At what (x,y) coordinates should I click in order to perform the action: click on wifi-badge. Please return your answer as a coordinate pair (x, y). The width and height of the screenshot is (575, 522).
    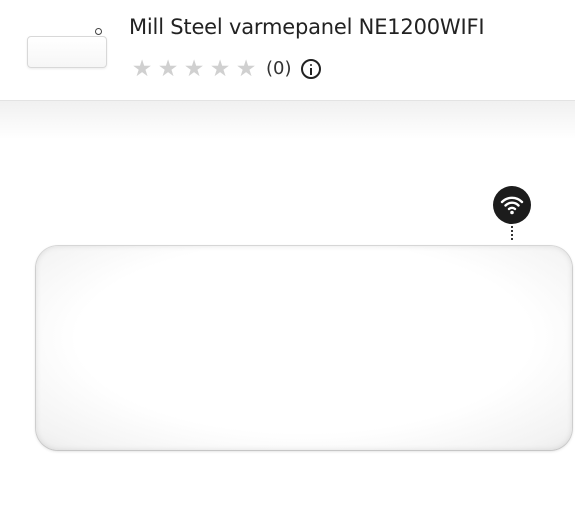
    Looking at the image, I should click on (512, 205).